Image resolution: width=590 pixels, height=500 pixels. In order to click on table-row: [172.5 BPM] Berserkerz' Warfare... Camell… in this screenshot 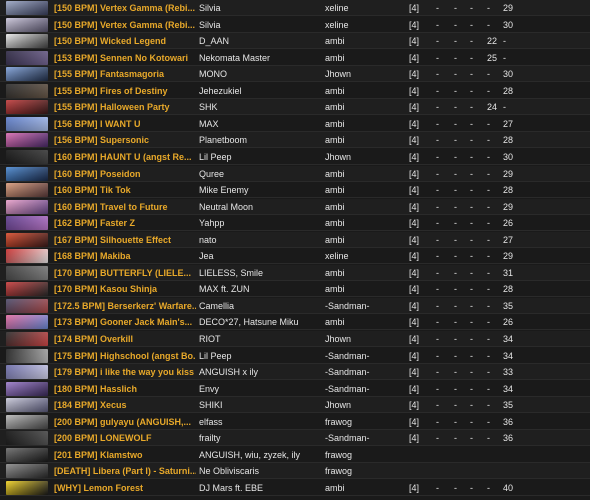, I will do `click(295, 305)`.